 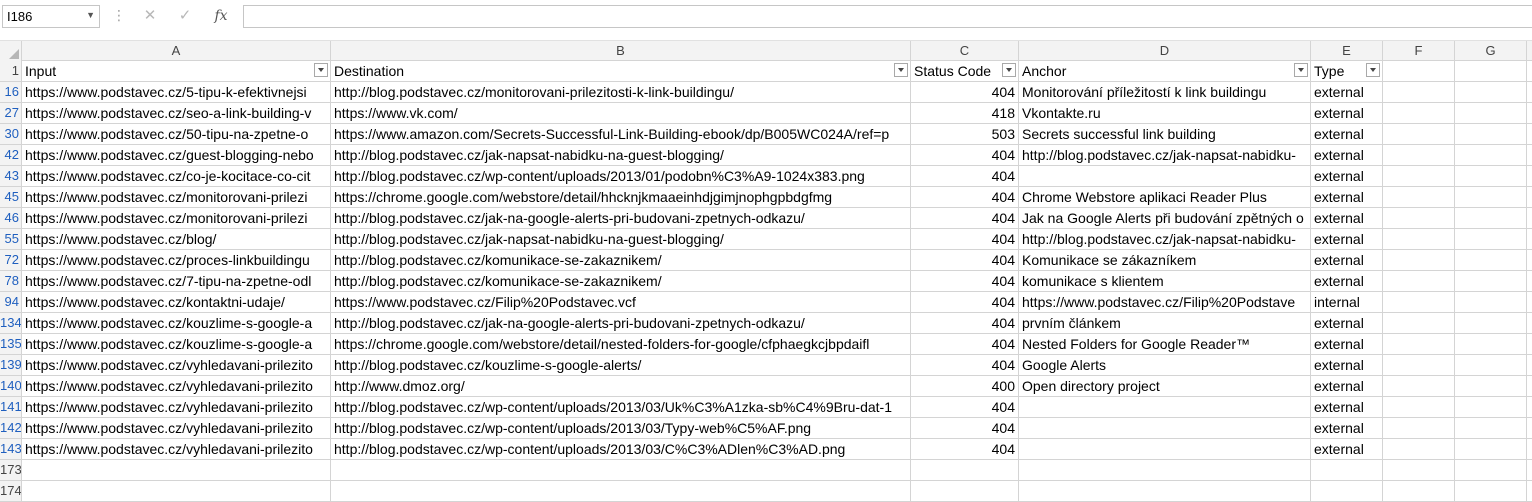 I want to click on cell-anchor: Open directory project, so click(x=1165, y=386).